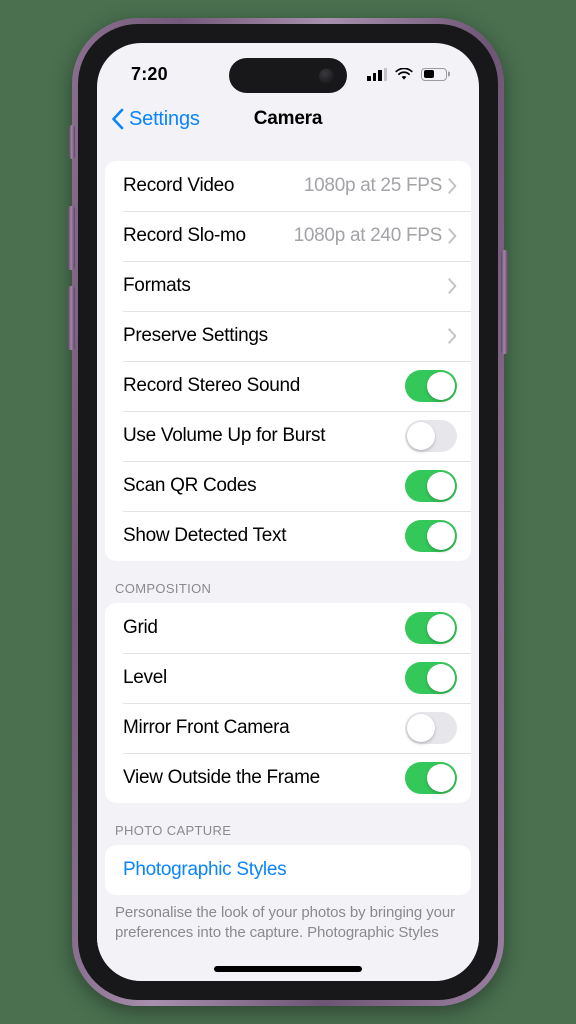  I want to click on power-button, so click(504, 302).